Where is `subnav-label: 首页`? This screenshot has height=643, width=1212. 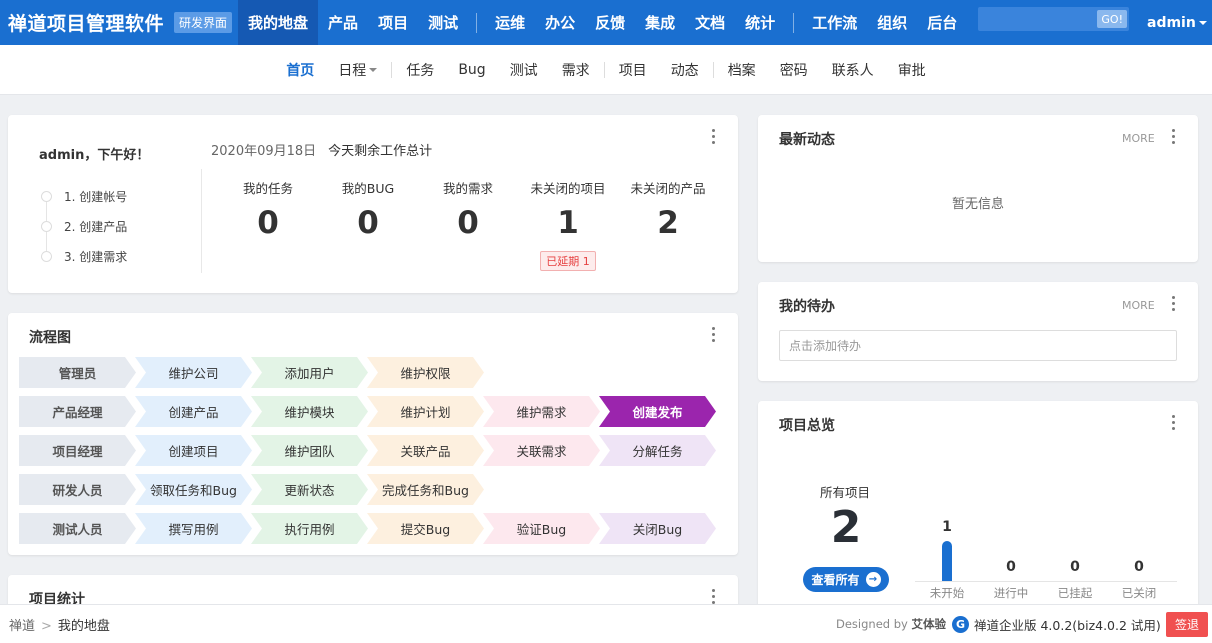
subnav-label: 首页 is located at coordinates (300, 70).